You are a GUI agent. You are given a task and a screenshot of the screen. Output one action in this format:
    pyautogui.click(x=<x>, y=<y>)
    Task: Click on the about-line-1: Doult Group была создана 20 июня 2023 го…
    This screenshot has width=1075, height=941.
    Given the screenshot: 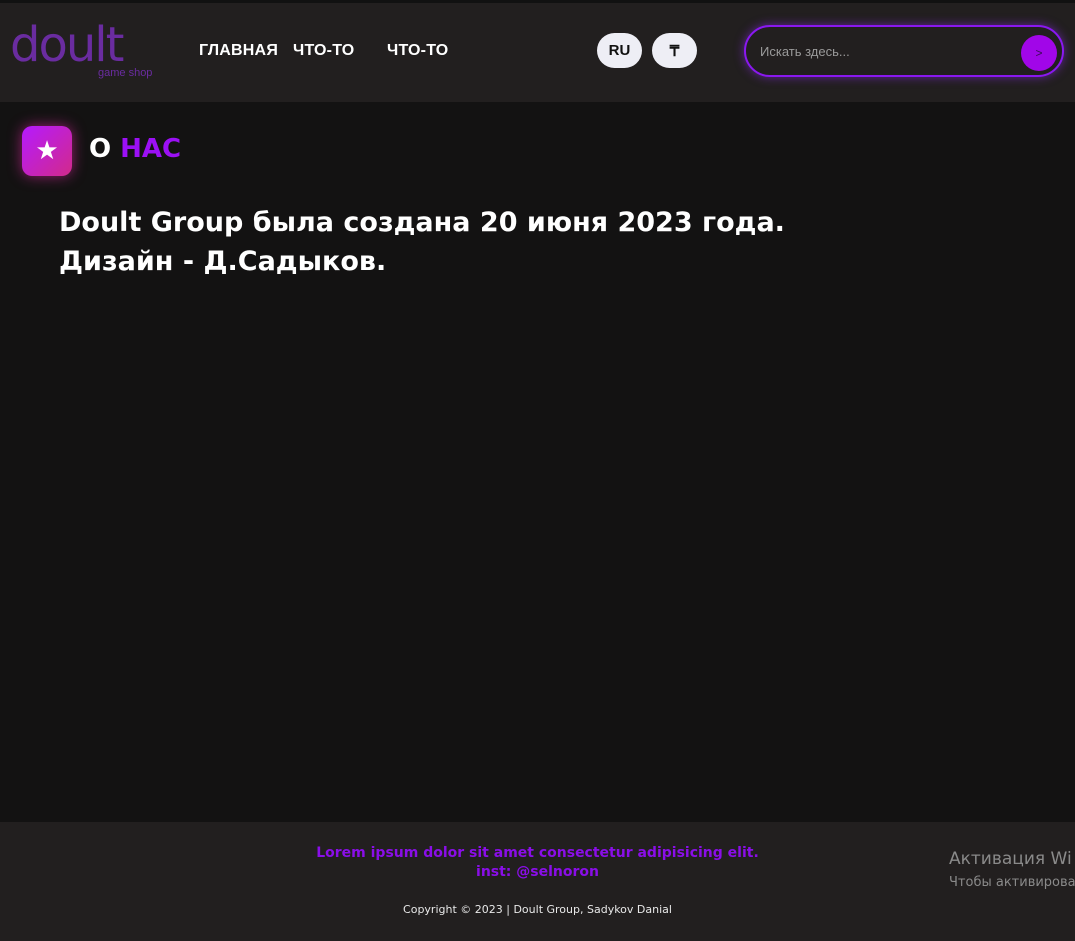 What is the action you would take?
    pyautogui.click(x=422, y=222)
    